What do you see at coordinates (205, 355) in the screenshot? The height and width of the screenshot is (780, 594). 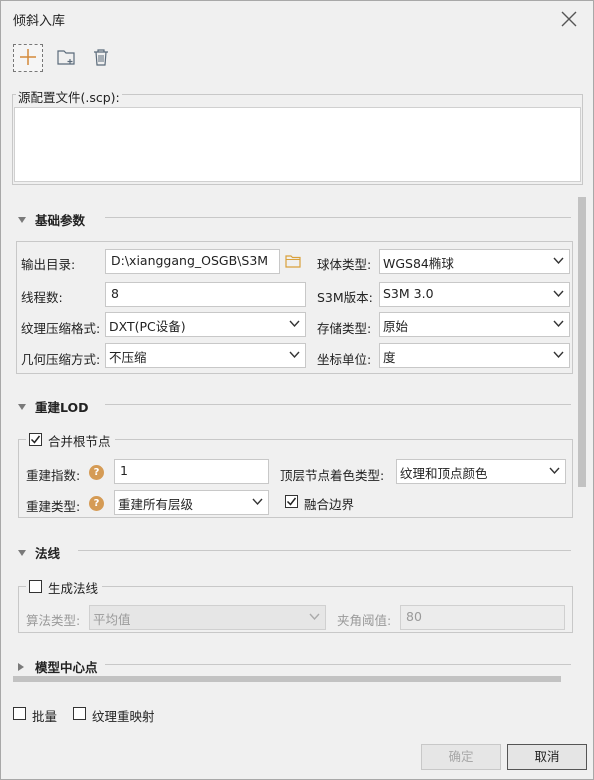 I see `geometry-compress-select: 不压缩` at bounding box center [205, 355].